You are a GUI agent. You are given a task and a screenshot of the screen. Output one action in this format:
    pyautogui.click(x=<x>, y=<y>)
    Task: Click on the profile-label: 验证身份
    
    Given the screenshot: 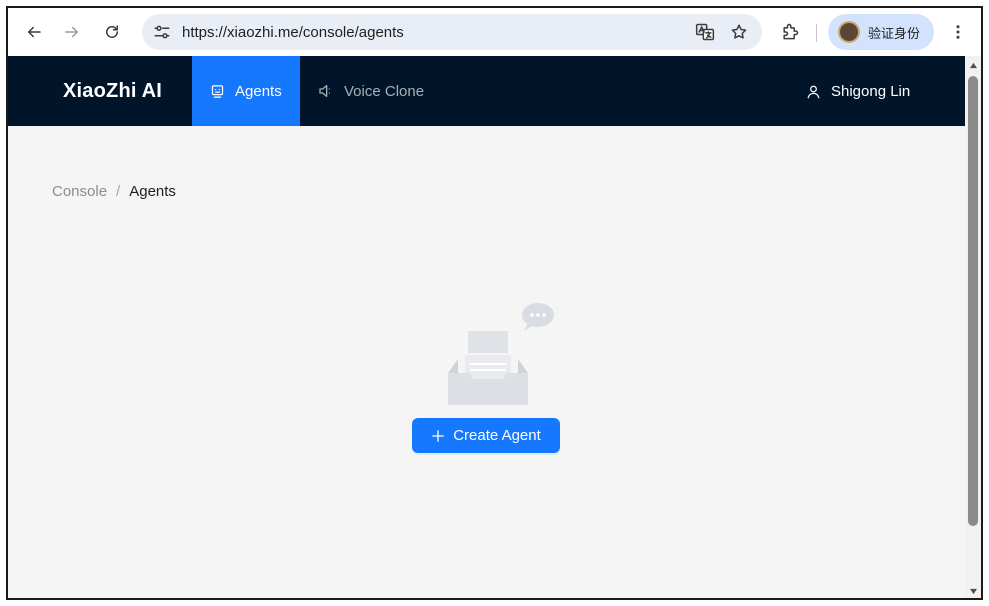 What is the action you would take?
    pyautogui.click(x=894, y=33)
    